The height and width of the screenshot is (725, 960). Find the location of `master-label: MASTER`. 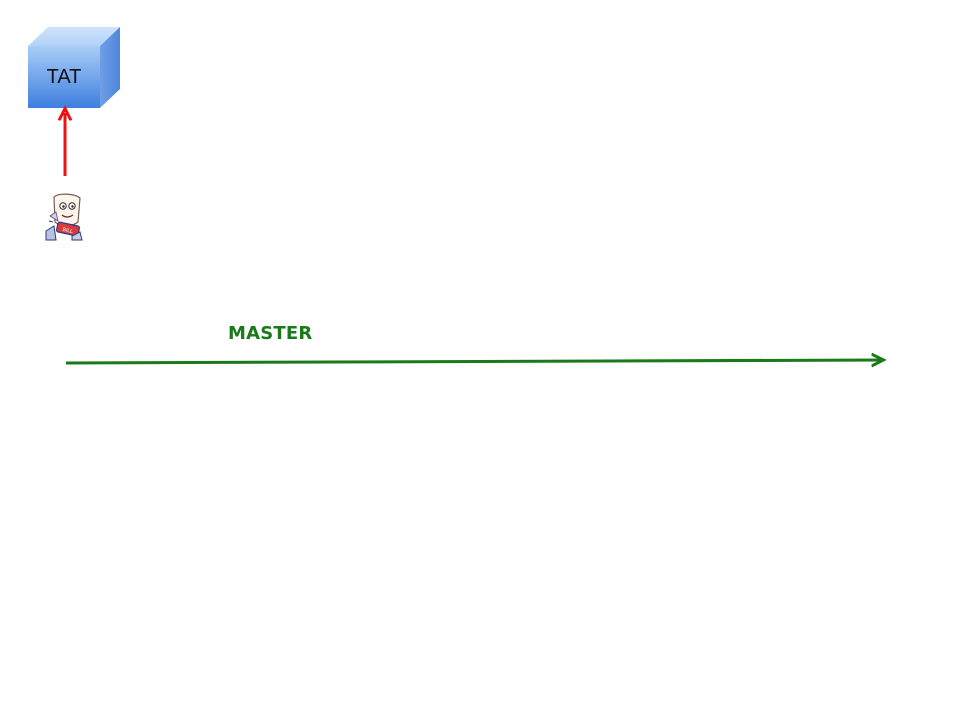

master-label: MASTER is located at coordinates (270, 333).